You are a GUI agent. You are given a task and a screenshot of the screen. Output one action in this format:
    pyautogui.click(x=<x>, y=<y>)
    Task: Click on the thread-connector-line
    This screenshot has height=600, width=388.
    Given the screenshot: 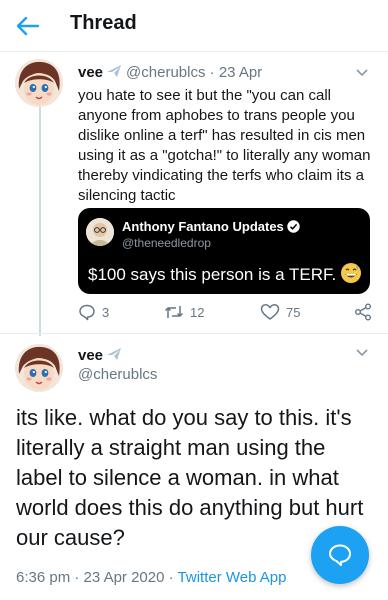 What is the action you would take?
    pyautogui.click(x=40, y=220)
    